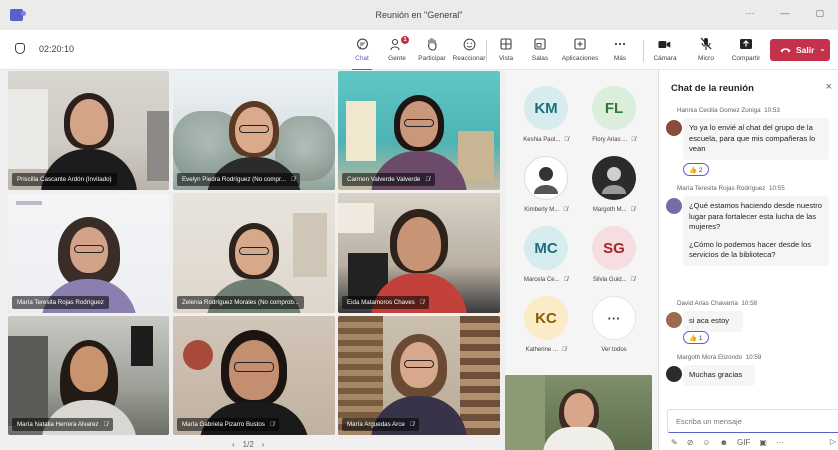 The image size is (838, 450). I want to click on share-button: Compartir, so click(746, 51).